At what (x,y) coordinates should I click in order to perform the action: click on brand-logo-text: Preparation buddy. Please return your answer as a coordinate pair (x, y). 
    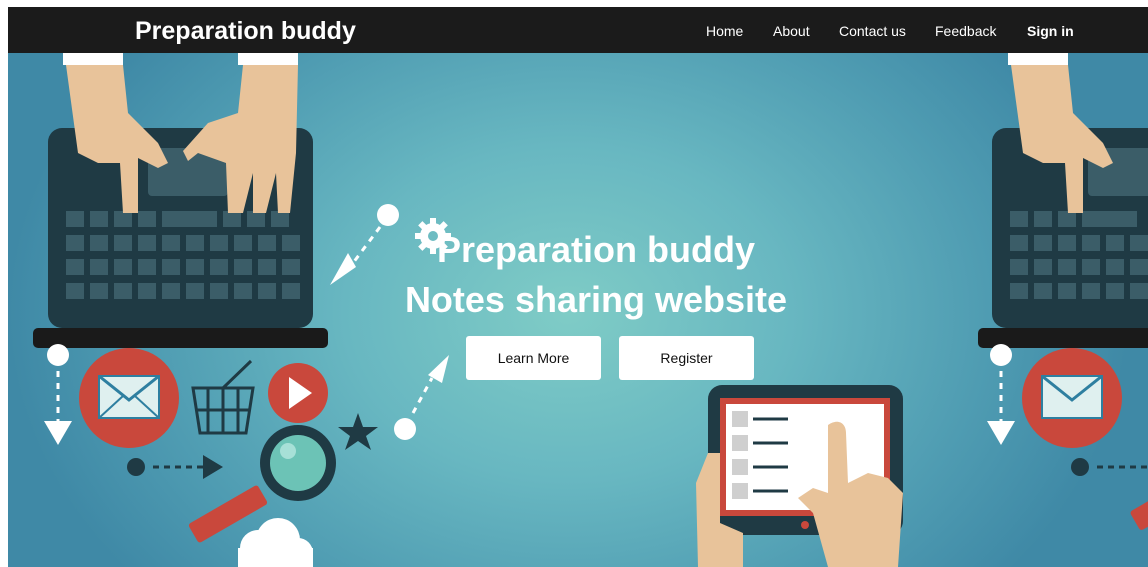
    Looking at the image, I should click on (245, 31).